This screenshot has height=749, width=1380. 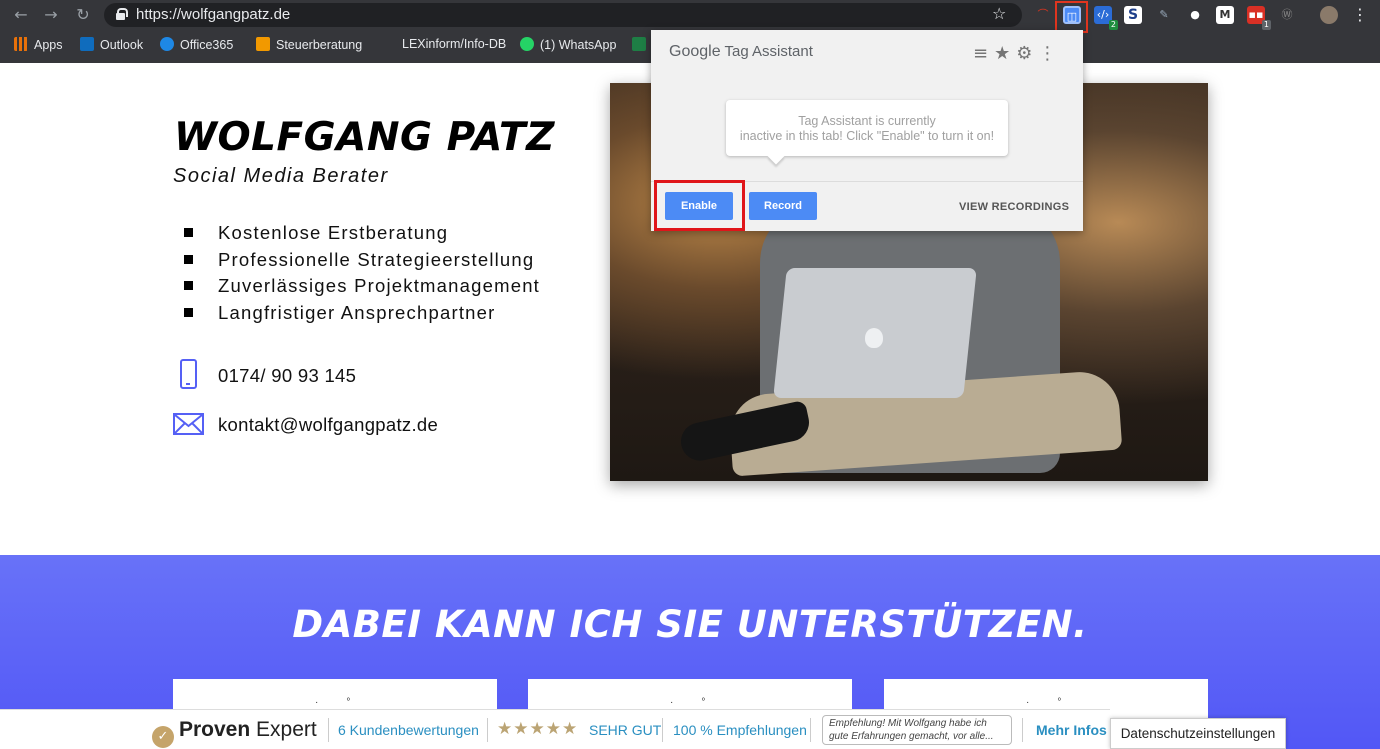 I want to click on url-text: https://wolfgangpatz.de, so click(x=213, y=14).